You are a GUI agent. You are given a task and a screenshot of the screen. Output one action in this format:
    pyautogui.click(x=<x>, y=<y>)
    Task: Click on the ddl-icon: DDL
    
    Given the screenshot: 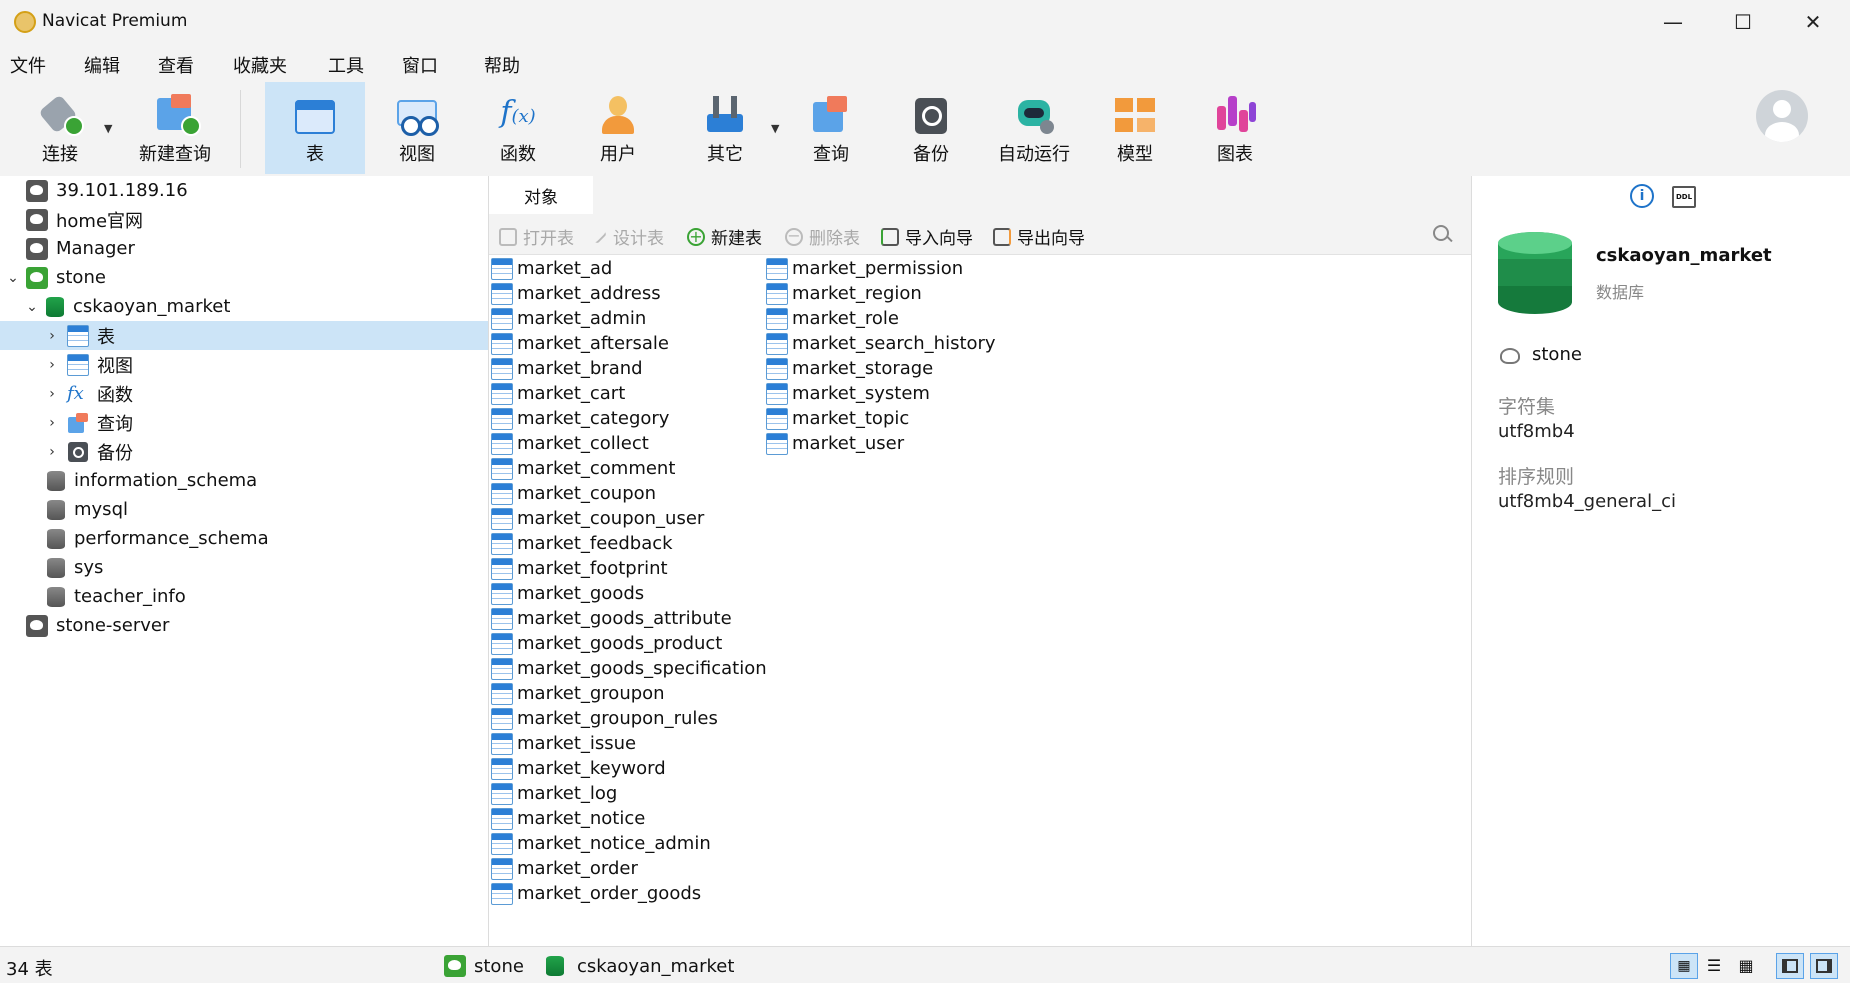 What is the action you would take?
    pyautogui.click(x=1684, y=197)
    